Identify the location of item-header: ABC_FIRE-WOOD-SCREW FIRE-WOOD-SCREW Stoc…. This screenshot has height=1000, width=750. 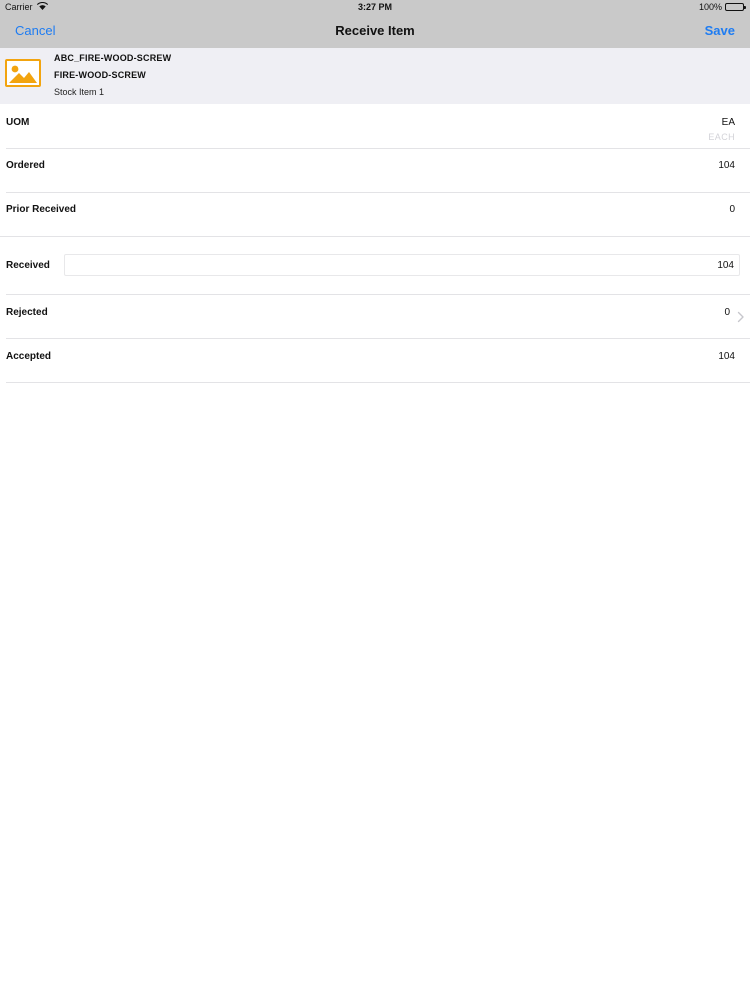
(375, 76).